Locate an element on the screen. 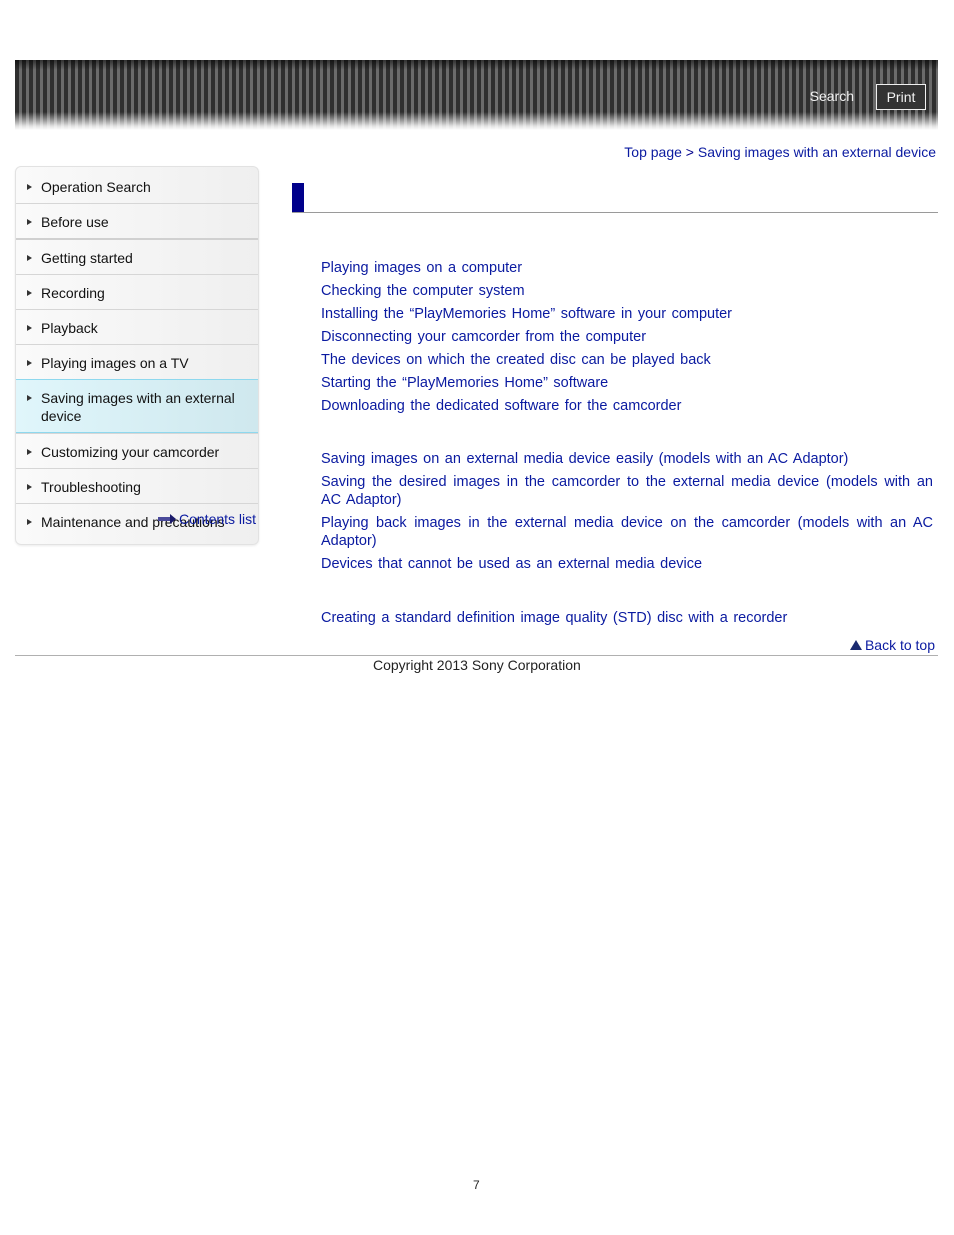  sidebar-item-label: Before use is located at coordinates (75, 222).